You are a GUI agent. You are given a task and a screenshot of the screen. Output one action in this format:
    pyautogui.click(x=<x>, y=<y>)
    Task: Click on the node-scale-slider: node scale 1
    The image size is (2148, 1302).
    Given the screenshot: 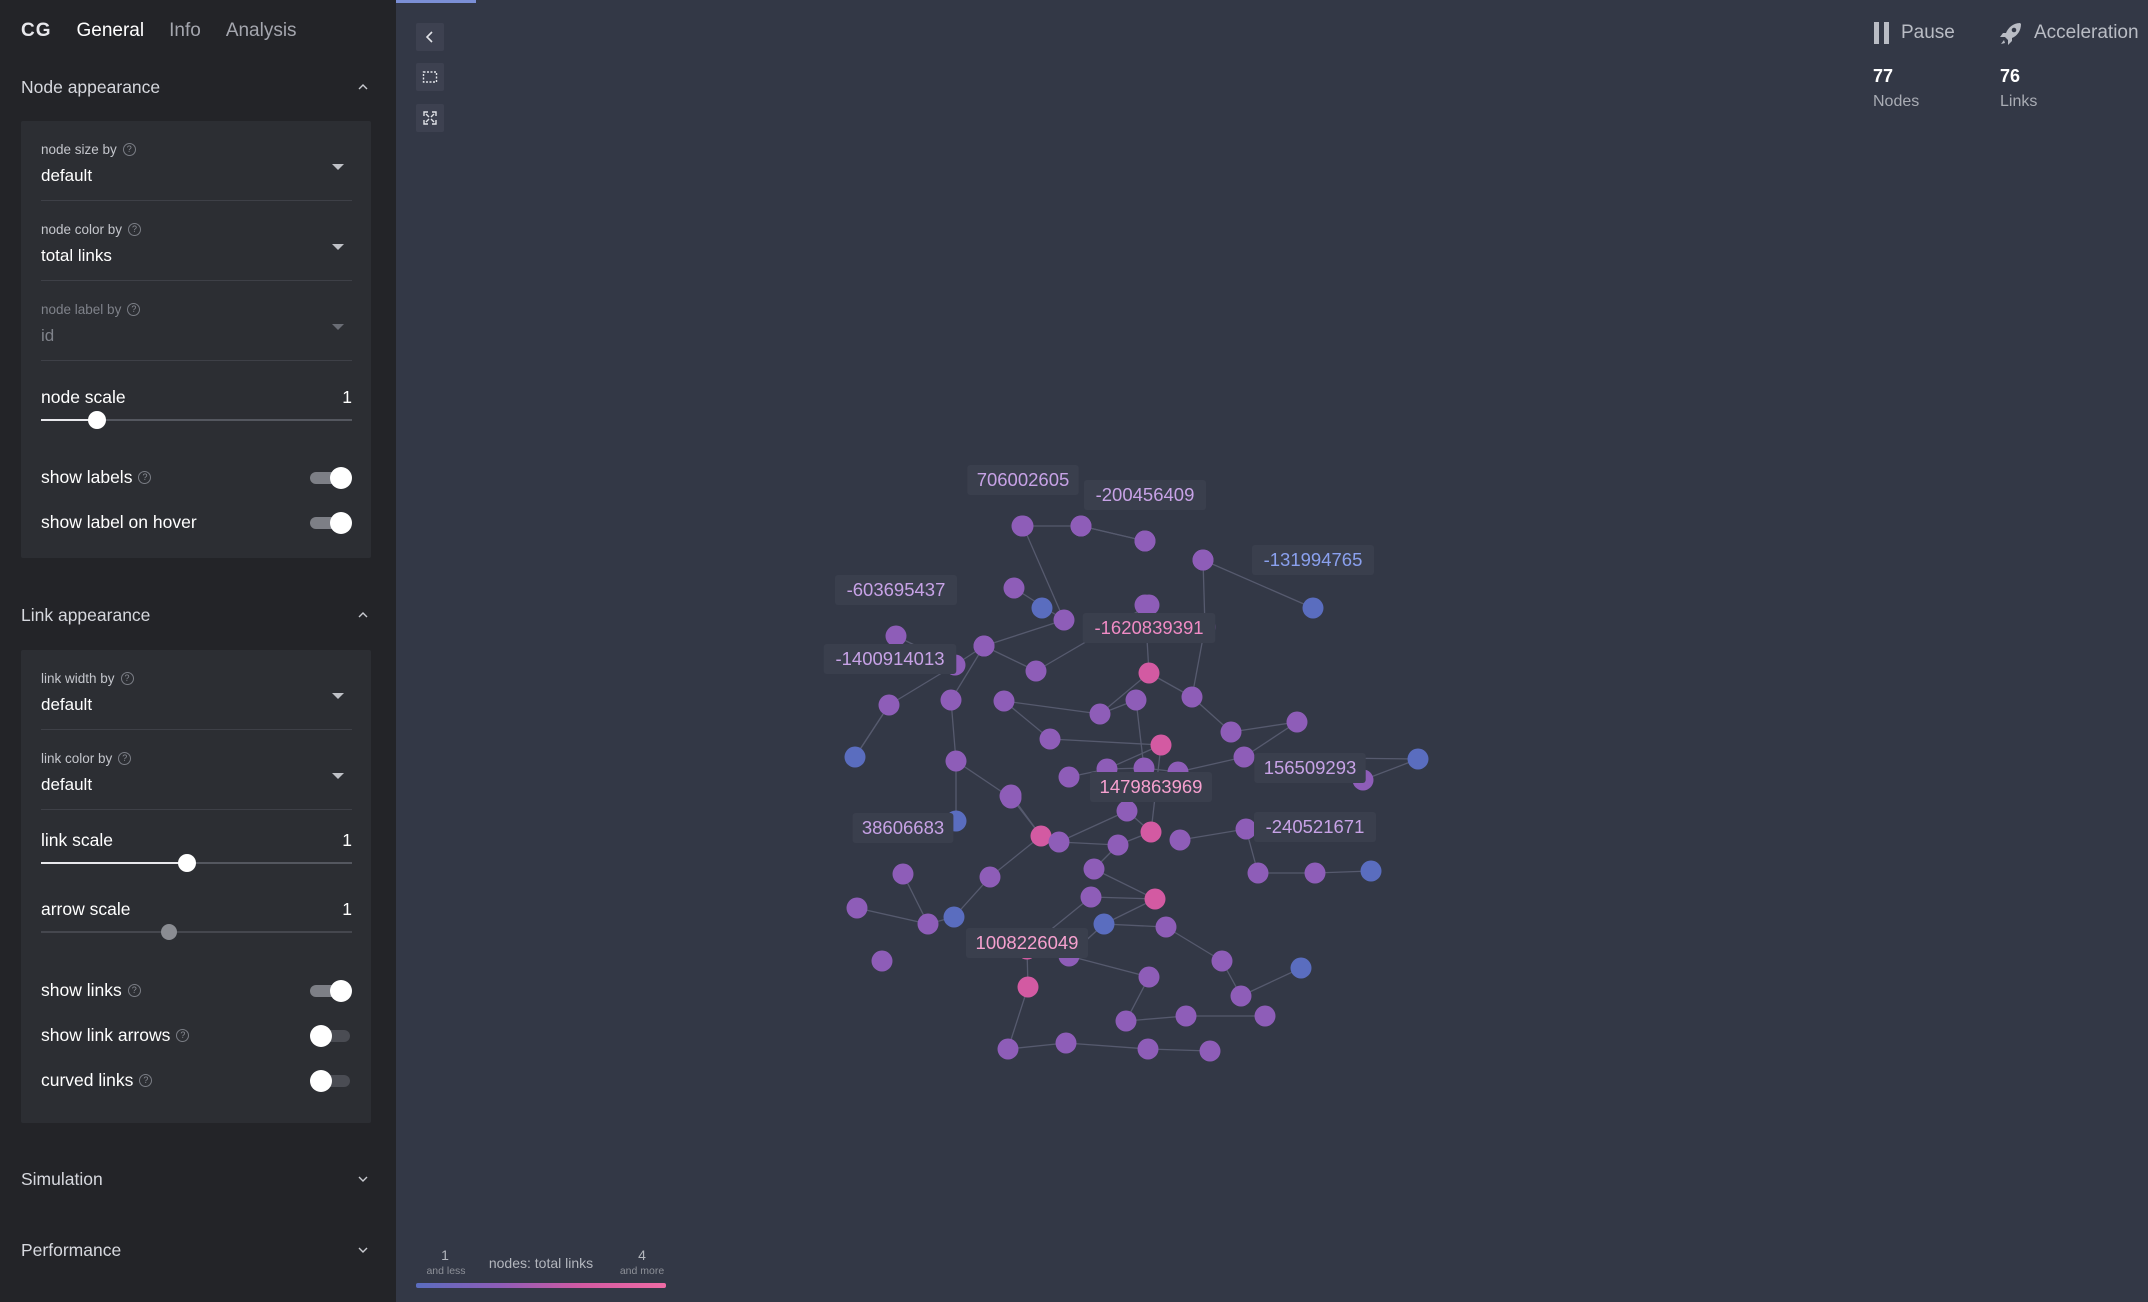 What is the action you would take?
    pyautogui.click(x=196, y=415)
    